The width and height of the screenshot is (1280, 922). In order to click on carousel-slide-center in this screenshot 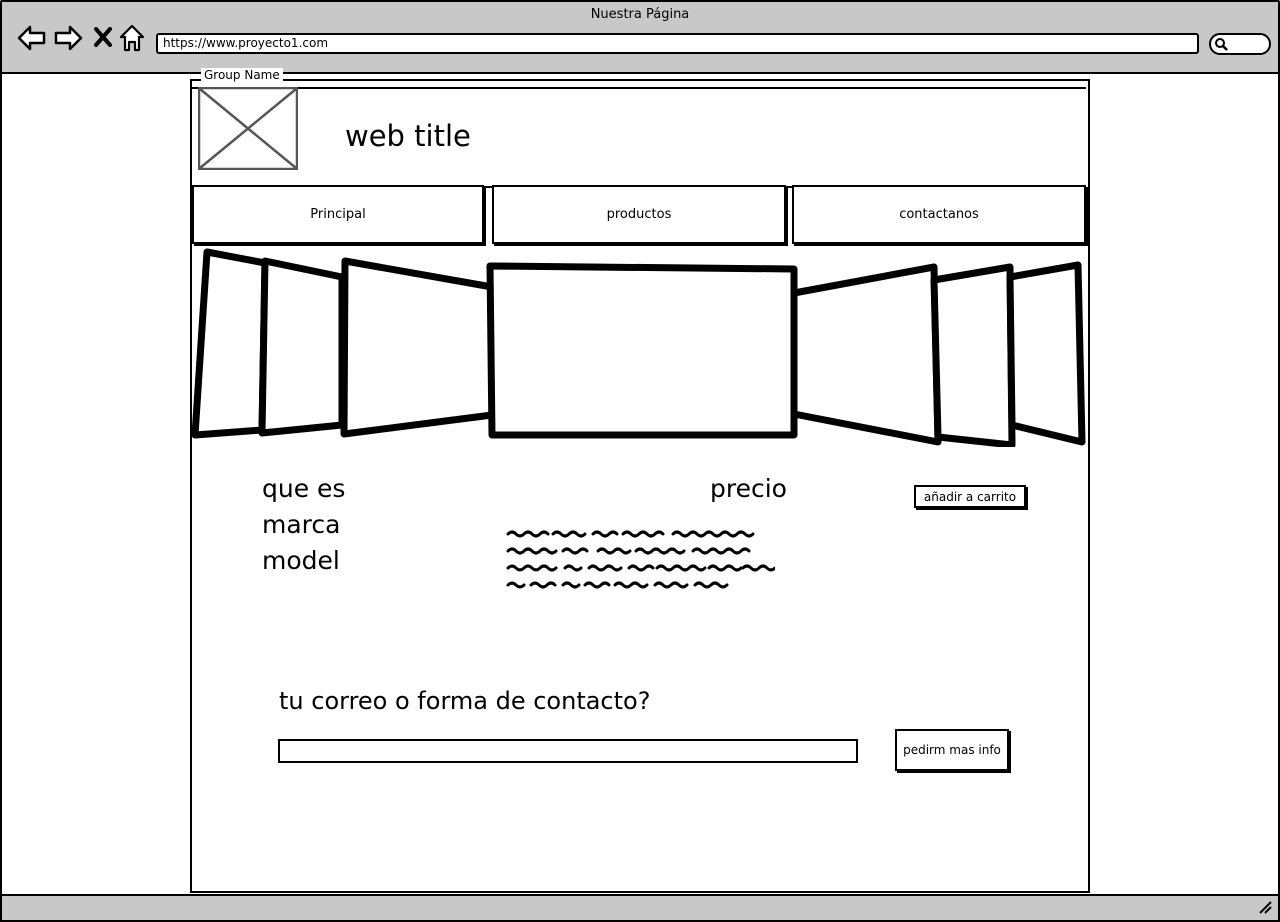, I will do `click(642, 350)`.